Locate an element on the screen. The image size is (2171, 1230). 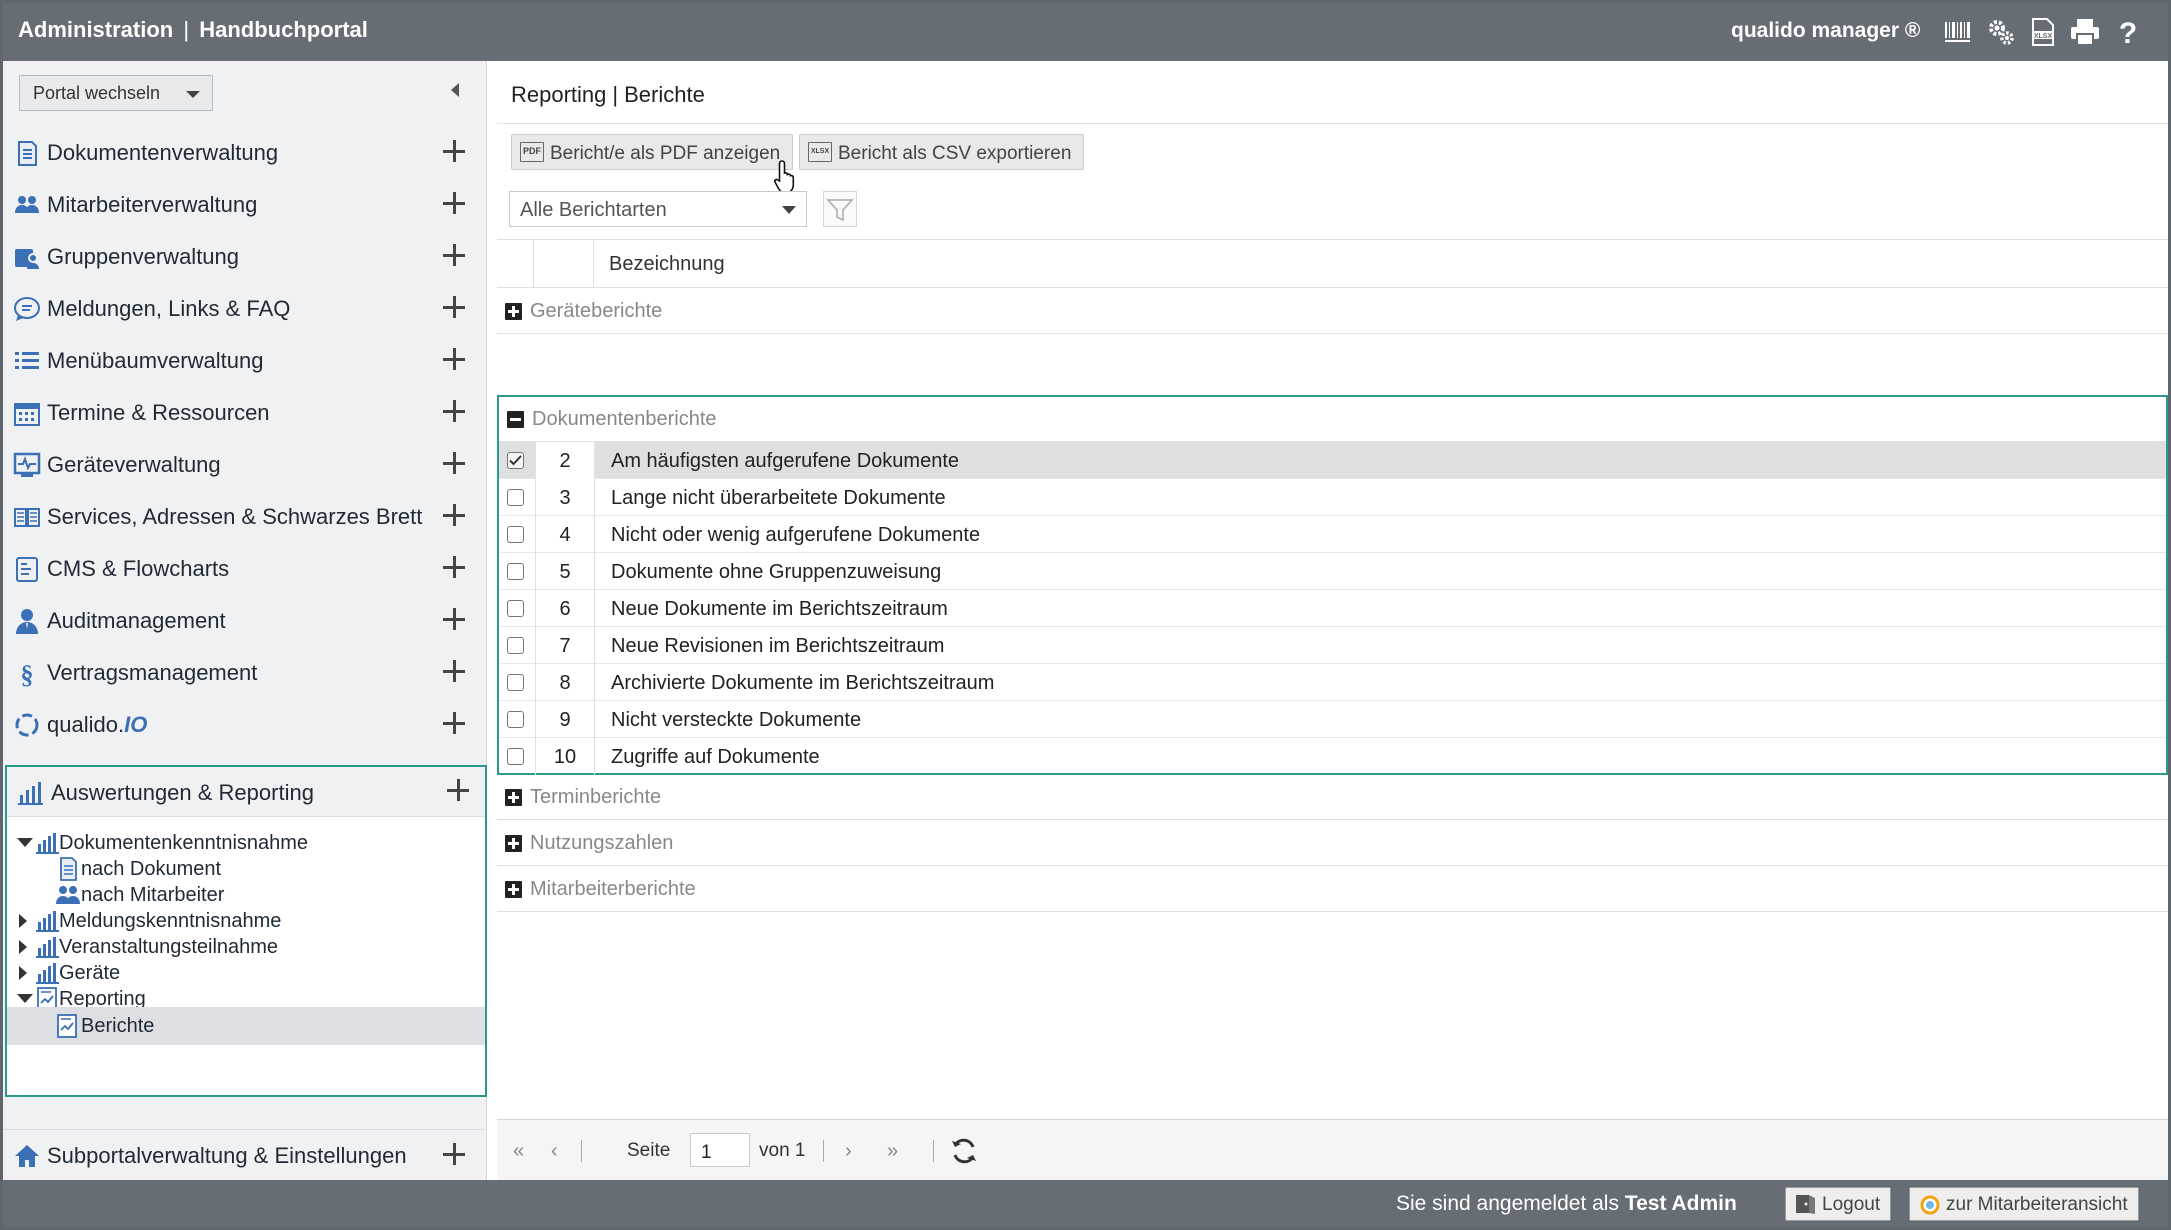
row-number: 8 is located at coordinates (565, 682).